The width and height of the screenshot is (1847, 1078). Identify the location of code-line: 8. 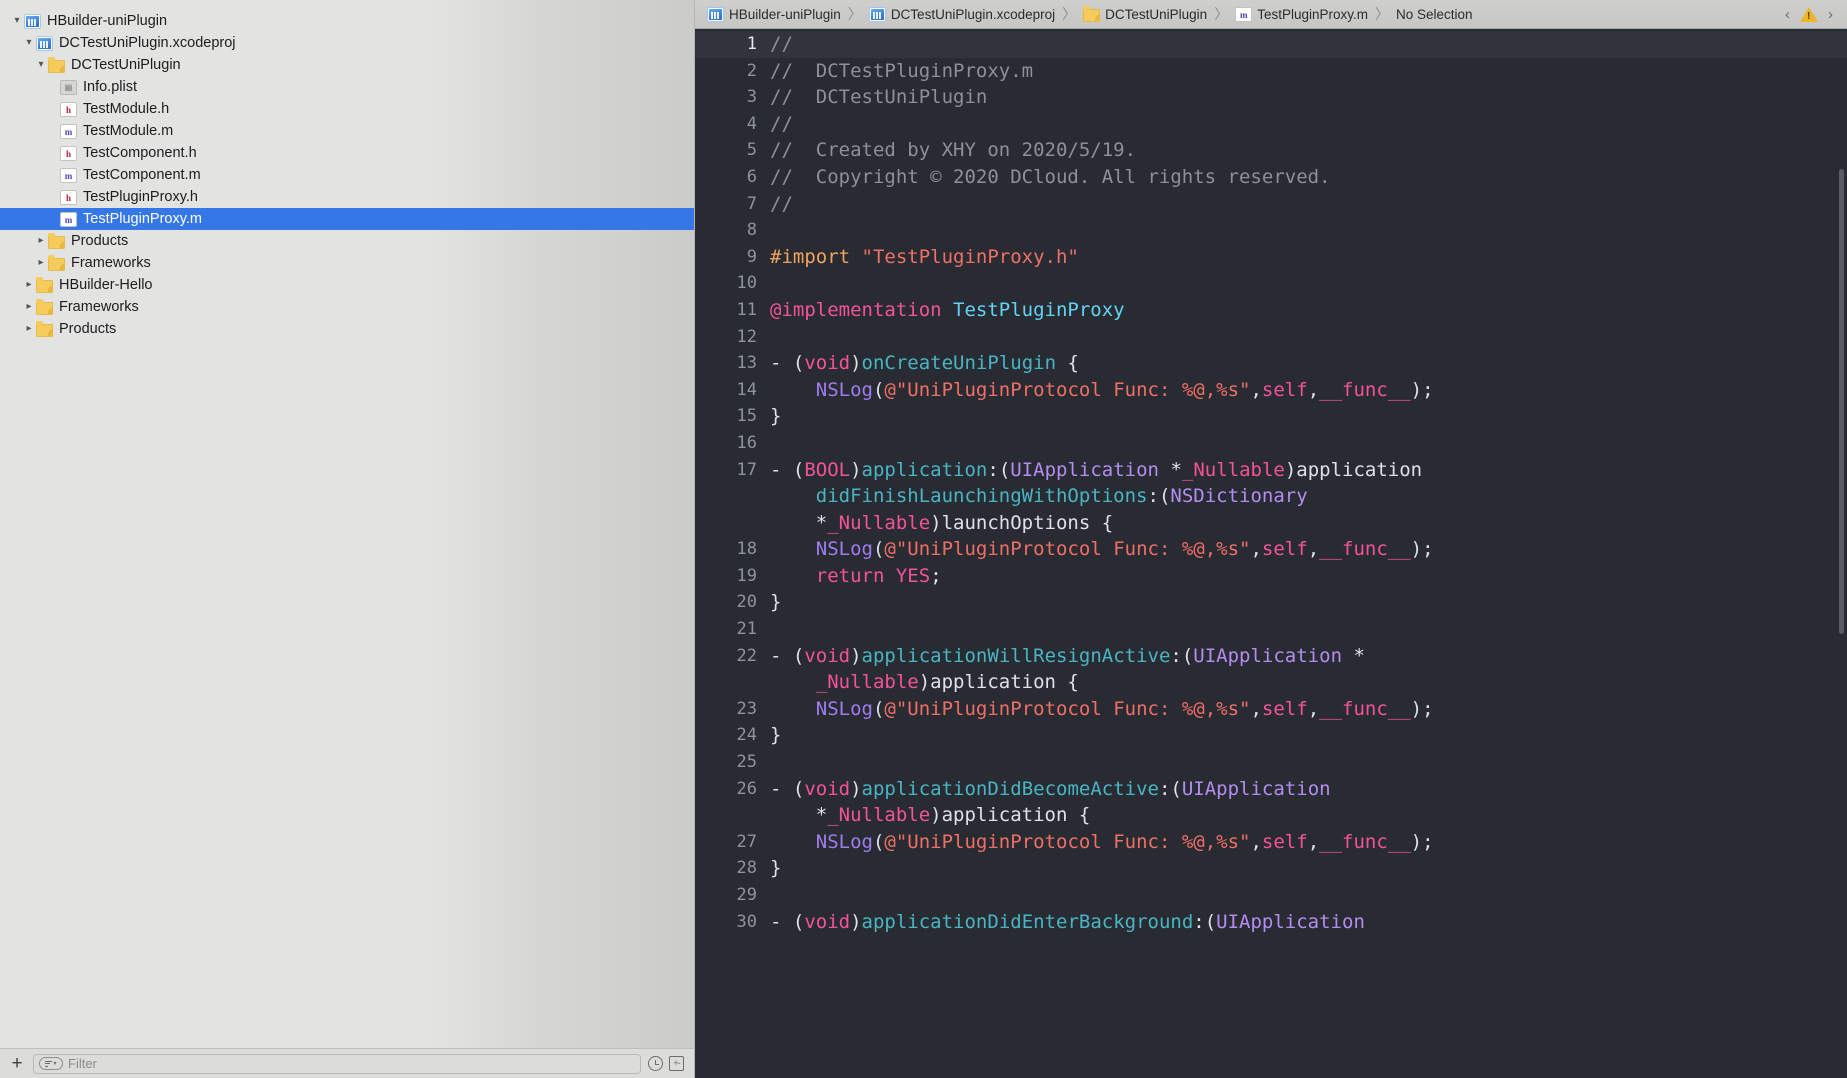
(1271, 230).